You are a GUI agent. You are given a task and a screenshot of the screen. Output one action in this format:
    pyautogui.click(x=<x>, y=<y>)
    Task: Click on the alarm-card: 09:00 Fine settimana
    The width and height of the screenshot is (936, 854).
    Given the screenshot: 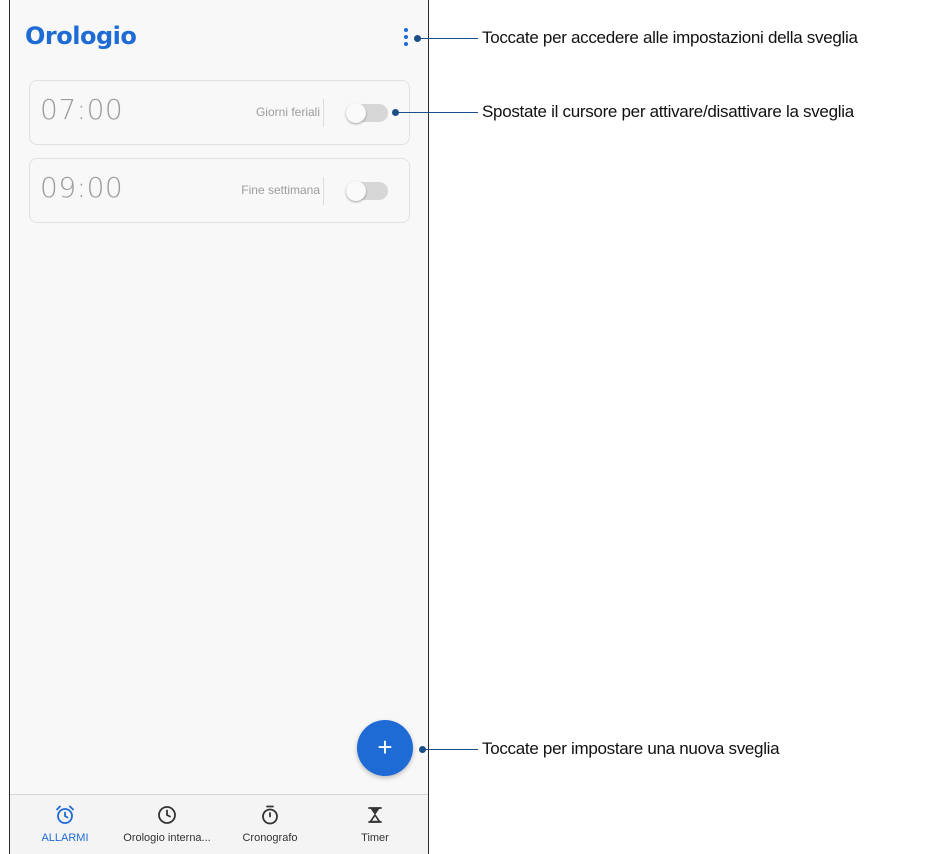 What is the action you would take?
    pyautogui.click(x=219, y=190)
    